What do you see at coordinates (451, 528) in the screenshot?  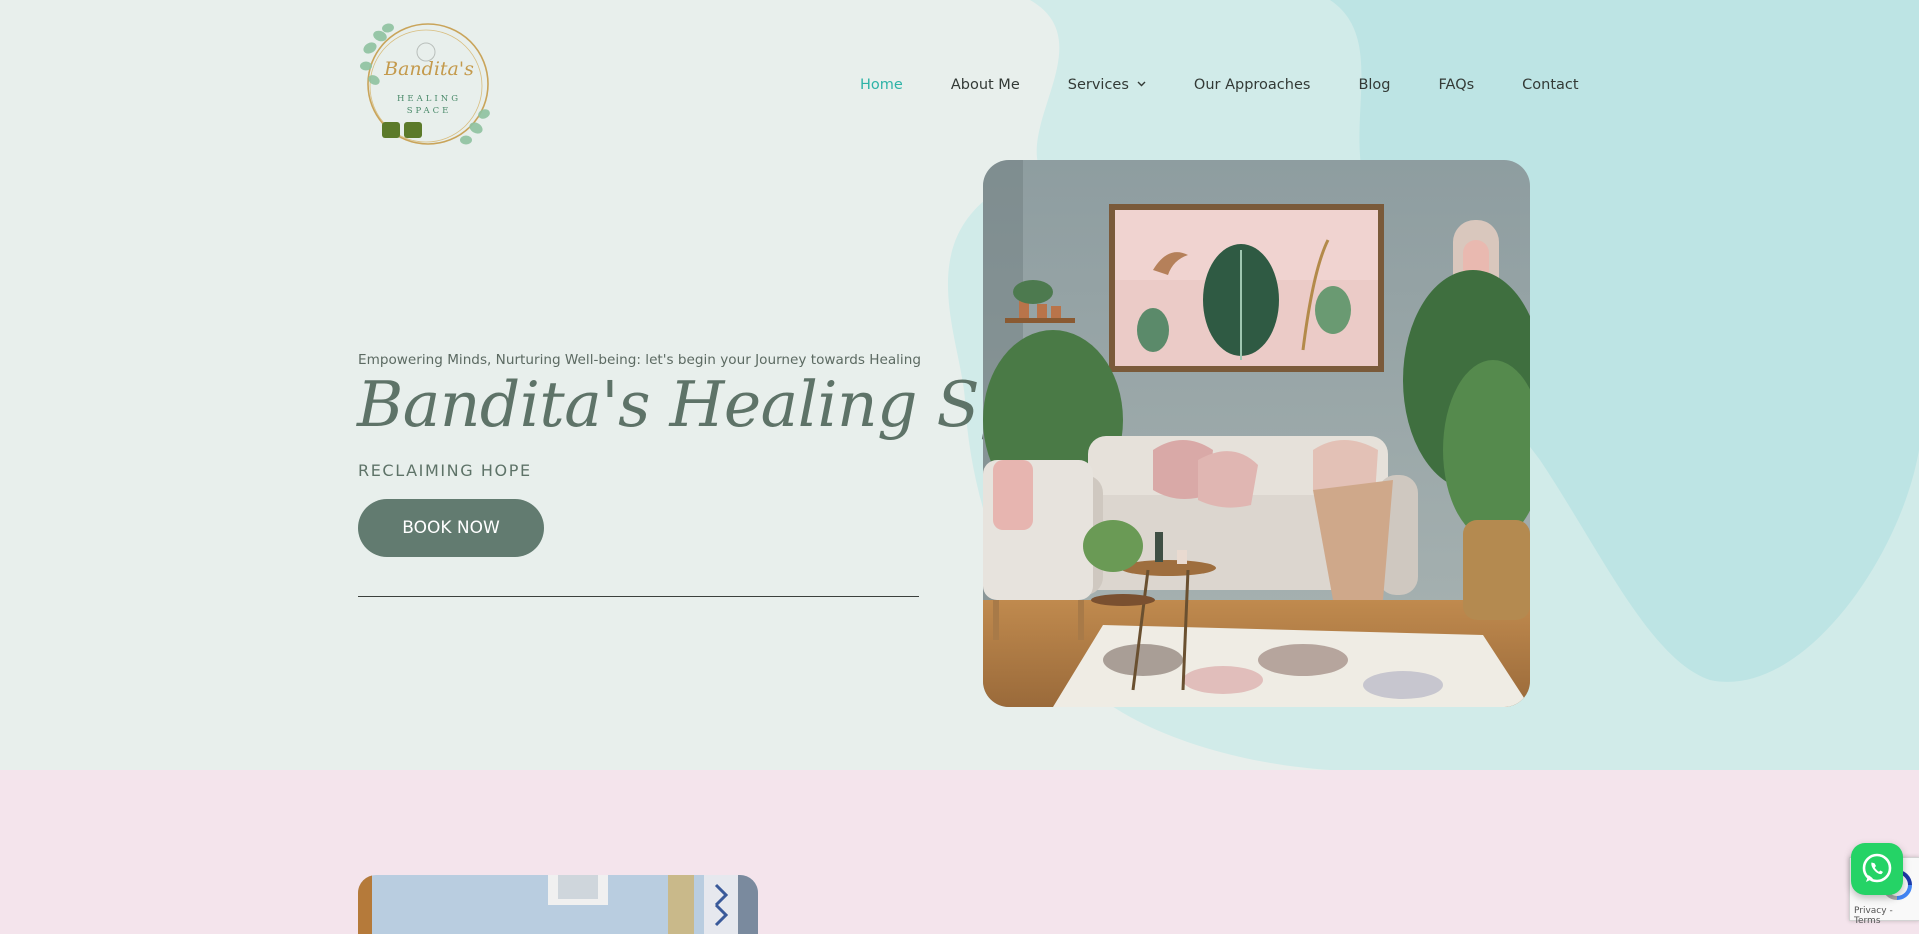 I see `book-now-button: BOOK NOW` at bounding box center [451, 528].